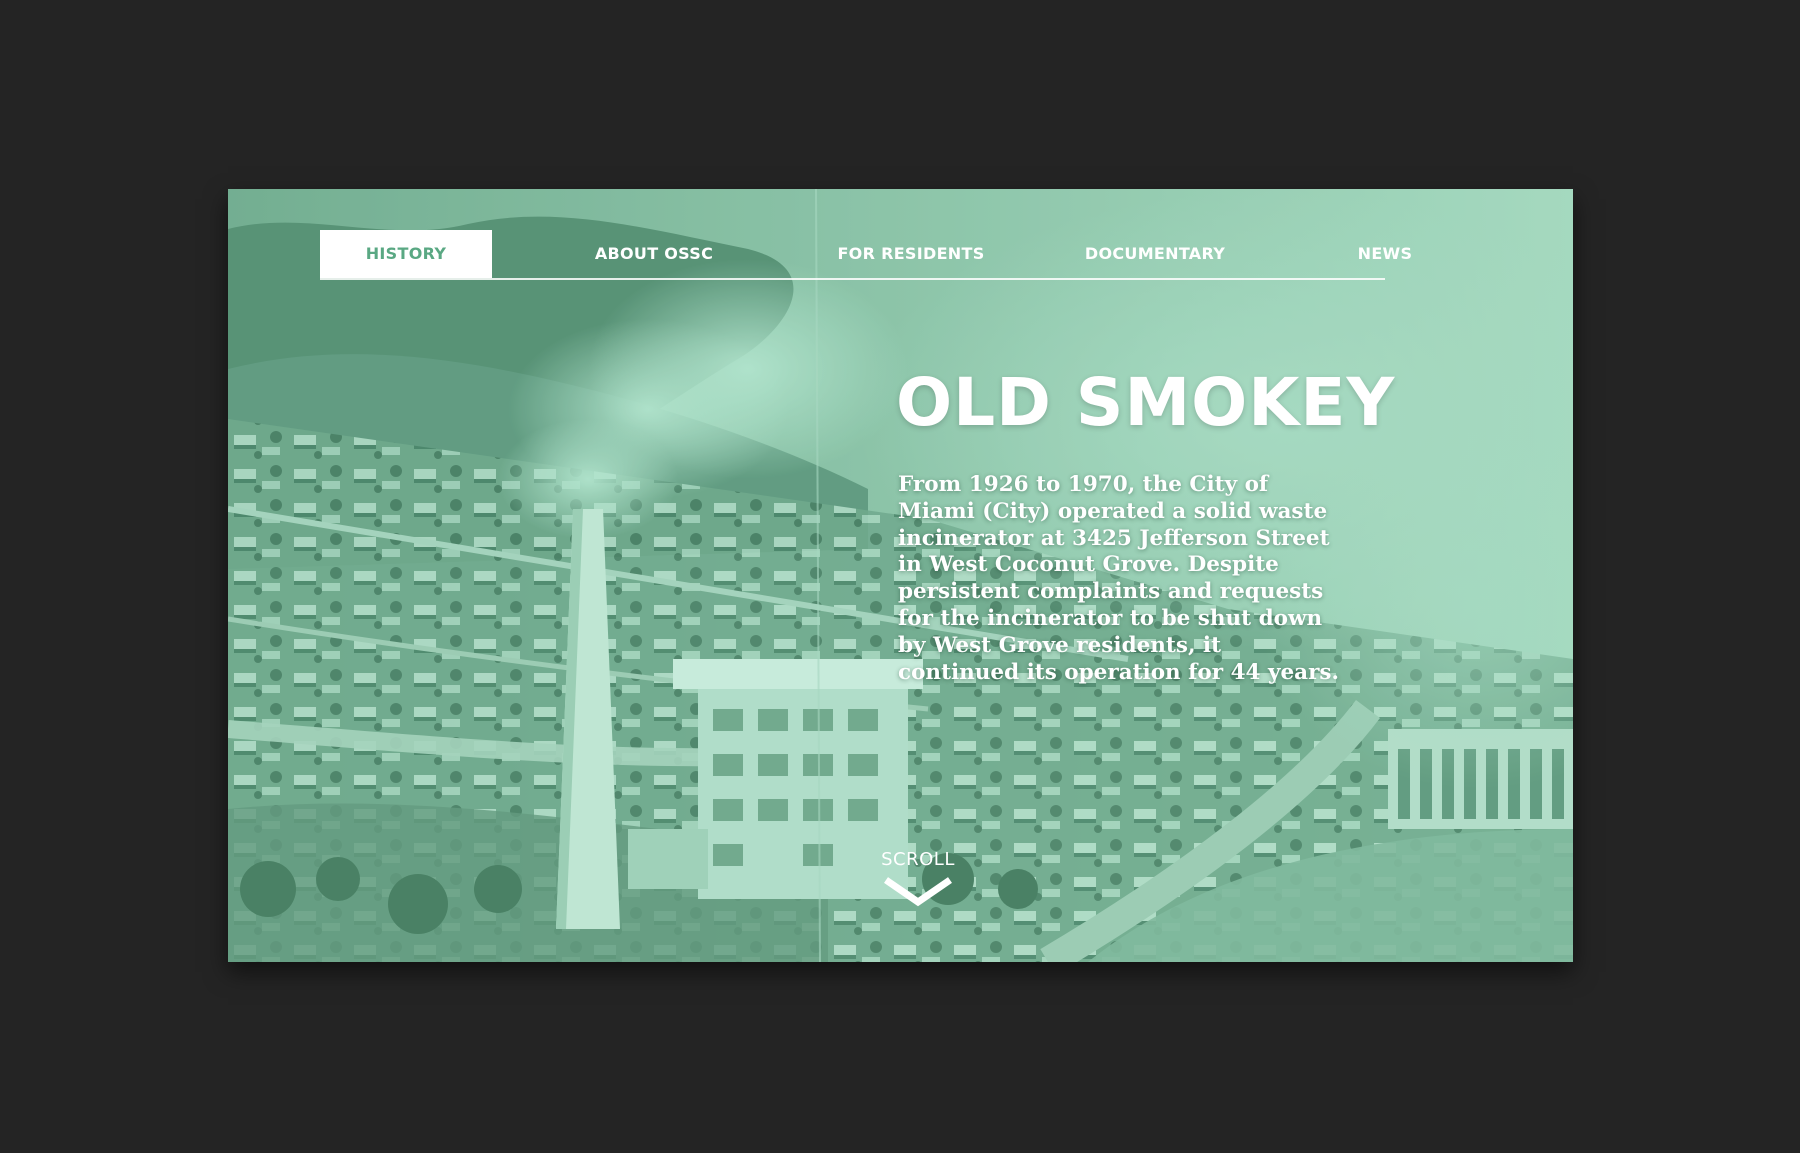 The width and height of the screenshot is (1800, 1153). Describe the element at coordinates (1155, 254) in the screenshot. I see `nav-item-documentary: DOCUMENTARY` at that location.